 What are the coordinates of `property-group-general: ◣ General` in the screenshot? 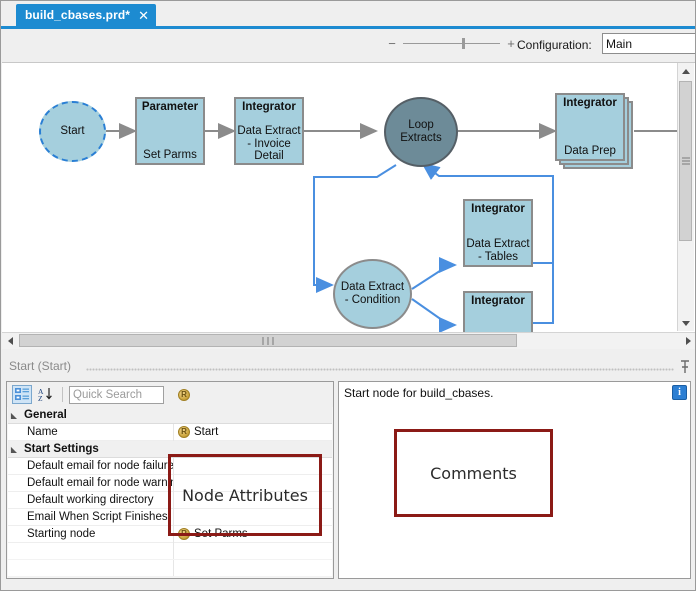 It's located at (170, 415).